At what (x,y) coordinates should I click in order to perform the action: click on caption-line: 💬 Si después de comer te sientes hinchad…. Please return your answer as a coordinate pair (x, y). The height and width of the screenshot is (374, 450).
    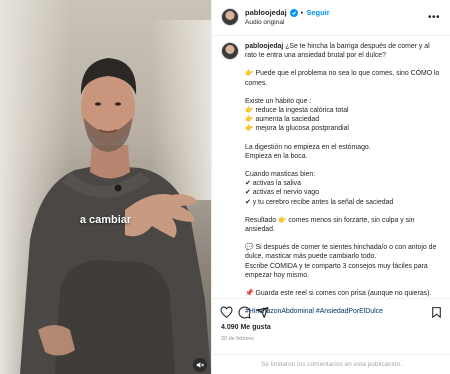
    Looking at the image, I should click on (341, 248).